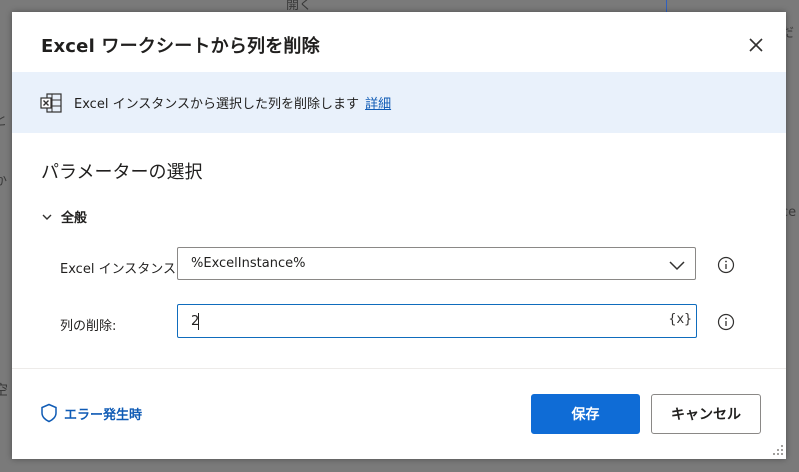 This screenshot has width=799, height=472. I want to click on dialog-title: Excel ワークシートから列を削除, so click(180, 46).